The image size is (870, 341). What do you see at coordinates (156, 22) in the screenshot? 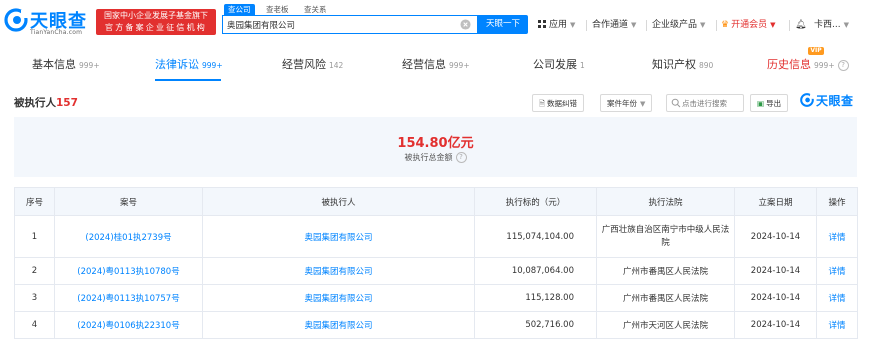
I see `gov-badge: 国家中小企业发展子基金旗下 官方备案企业征信机构` at bounding box center [156, 22].